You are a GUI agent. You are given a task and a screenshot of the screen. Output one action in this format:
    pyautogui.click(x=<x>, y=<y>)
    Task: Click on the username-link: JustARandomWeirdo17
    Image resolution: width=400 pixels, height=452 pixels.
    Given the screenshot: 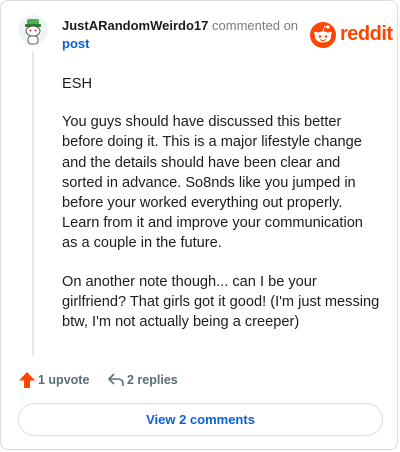 What is the action you would take?
    pyautogui.click(x=135, y=25)
    